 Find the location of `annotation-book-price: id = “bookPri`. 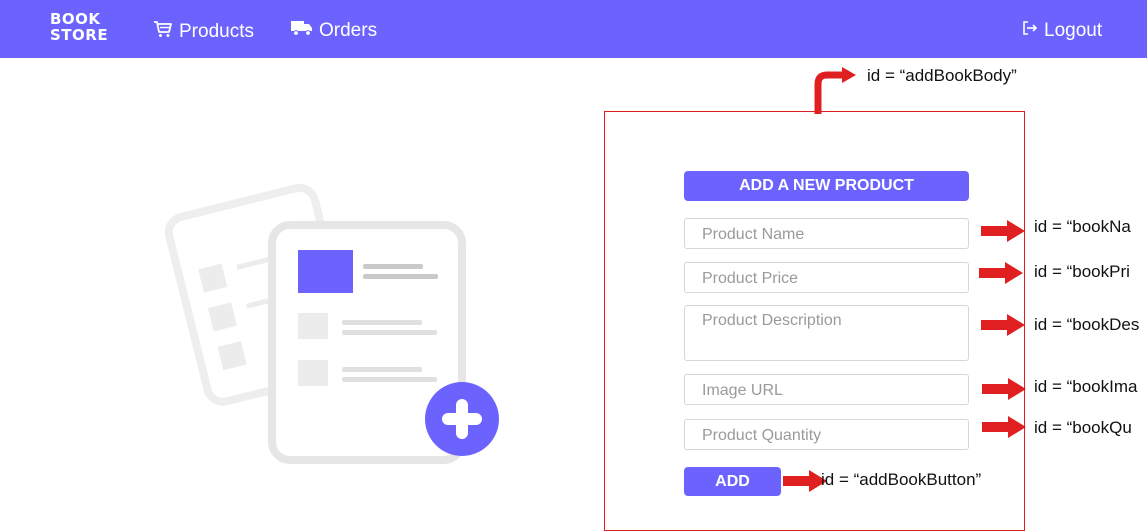

annotation-book-price: id = “bookPri is located at coordinates (1082, 271).